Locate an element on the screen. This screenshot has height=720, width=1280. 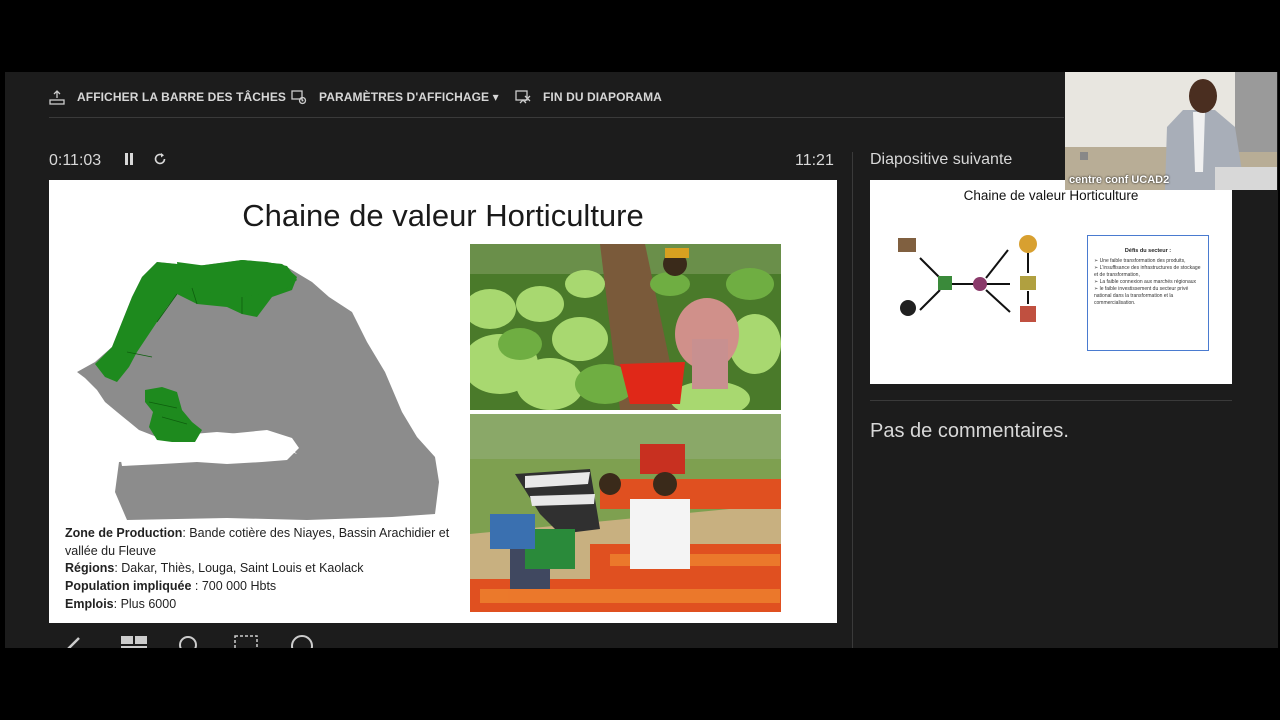
end-slideshow-button: FIN DU DIAPORAMA is located at coordinates (588, 97).